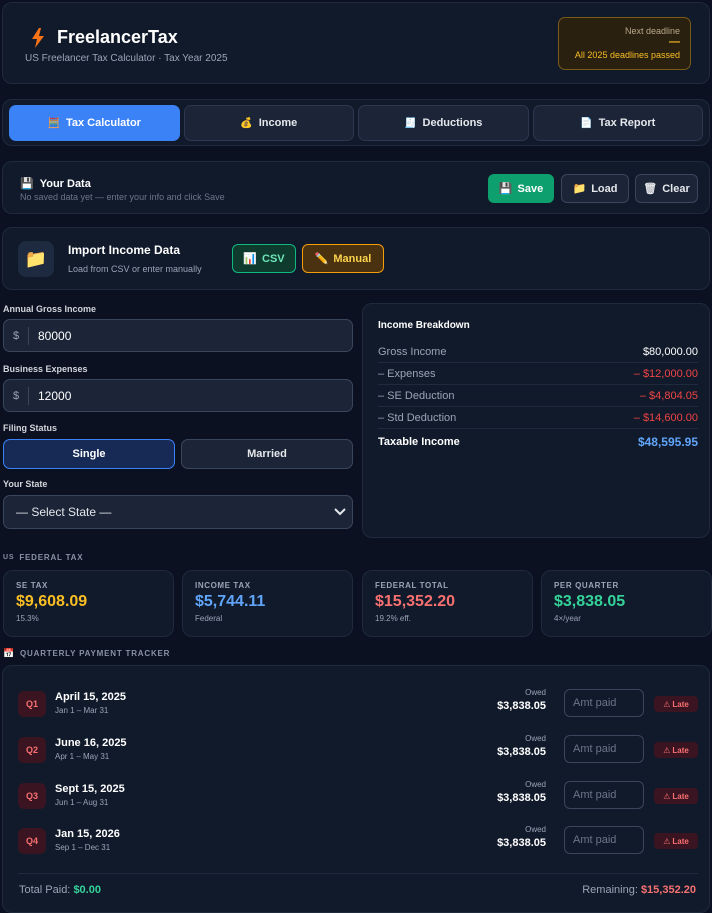 Image resolution: width=712 pixels, height=913 pixels. Describe the element at coordinates (667, 442) in the screenshot. I see `total-value: $48,595.95` at that location.